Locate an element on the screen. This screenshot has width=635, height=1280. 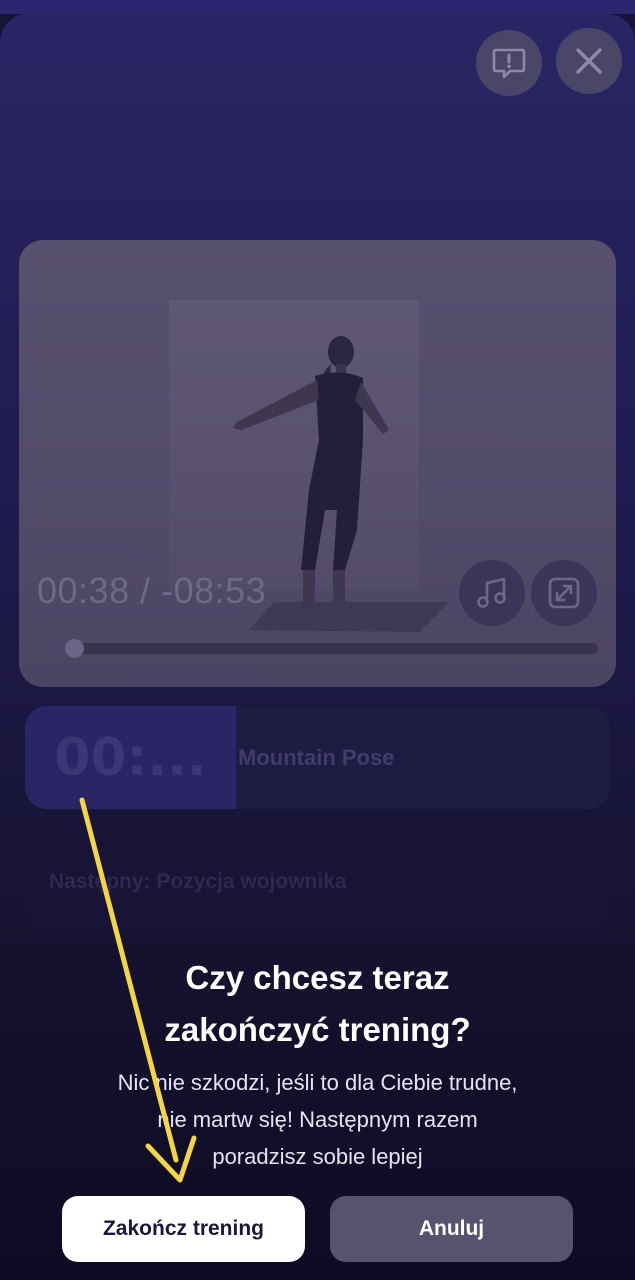
next-exercise-card: Następny: Pozycja wojownika is located at coordinates (317, 881).